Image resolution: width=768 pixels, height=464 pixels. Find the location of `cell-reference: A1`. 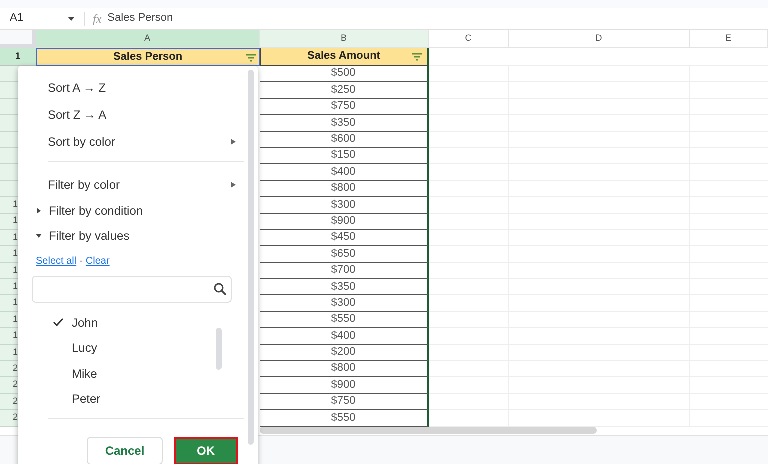

cell-reference: A1 is located at coordinates (39, 18).